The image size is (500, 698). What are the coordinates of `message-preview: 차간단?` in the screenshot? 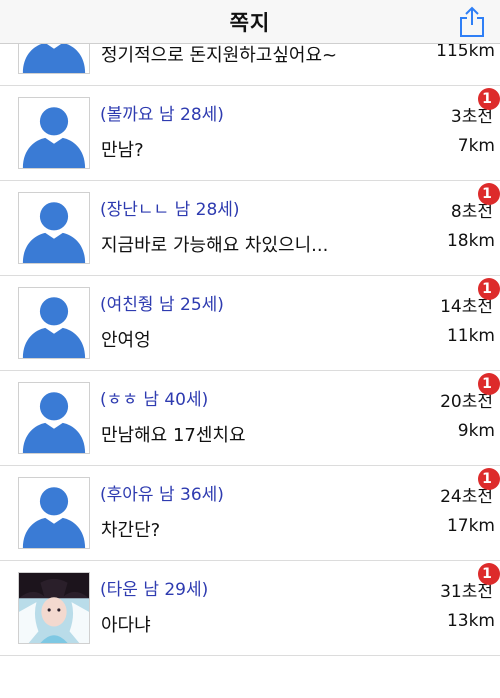 It's located at (131, 530).